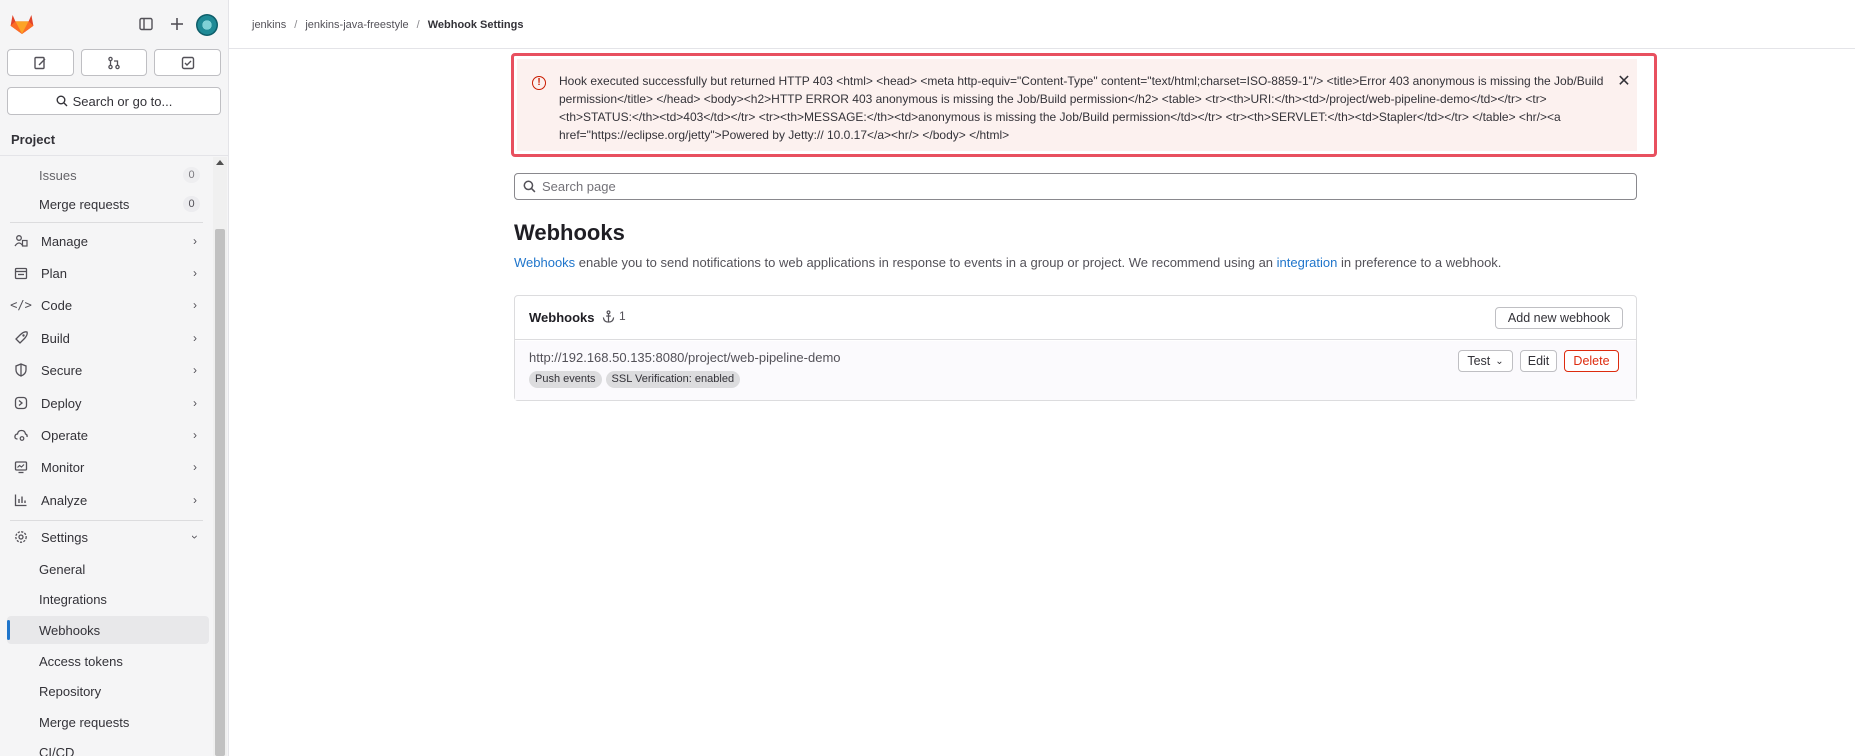 The height and width of the screenshot is (756, 1855). I want to click on webhooks-card-title: Webhooks, so click(562, 317).